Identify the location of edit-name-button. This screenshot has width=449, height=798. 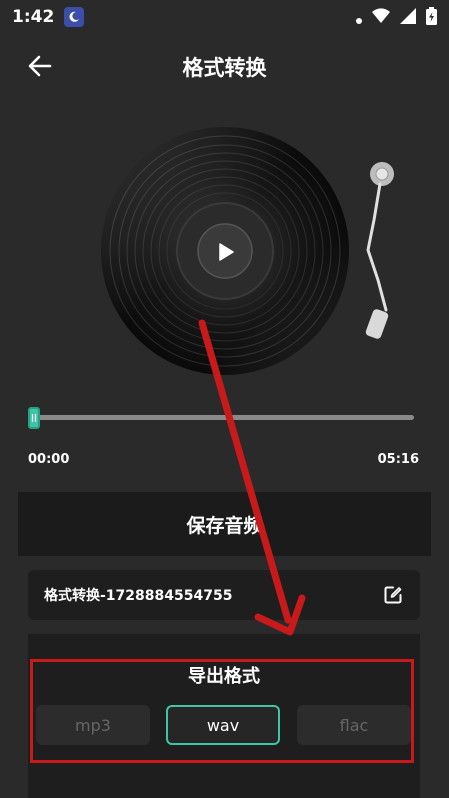
(393, 595).